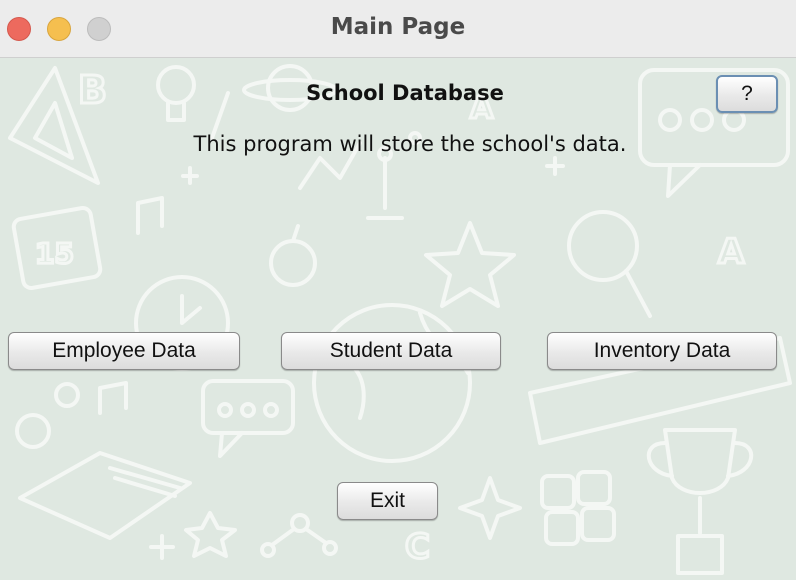 The width and height of the screenshot is (796, 580). I want to click on page-heading: School Database, so click(405, 93).